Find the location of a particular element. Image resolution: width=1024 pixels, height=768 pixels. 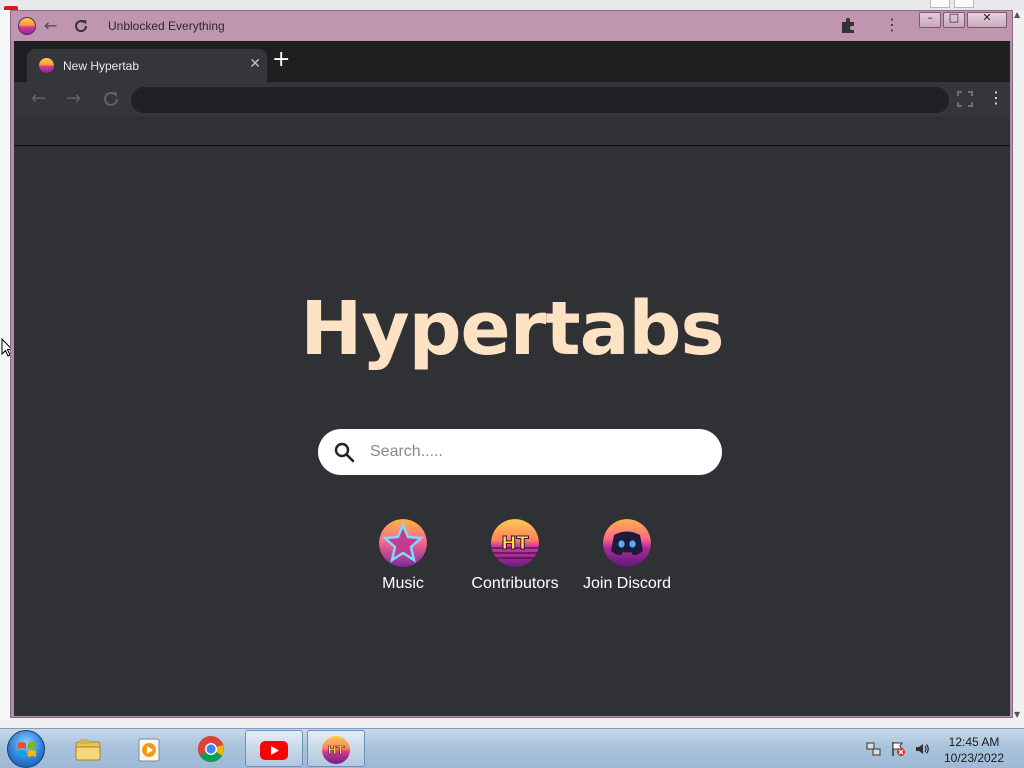

taskbar-hypertabs: HT is located at coordinates (336, 748).